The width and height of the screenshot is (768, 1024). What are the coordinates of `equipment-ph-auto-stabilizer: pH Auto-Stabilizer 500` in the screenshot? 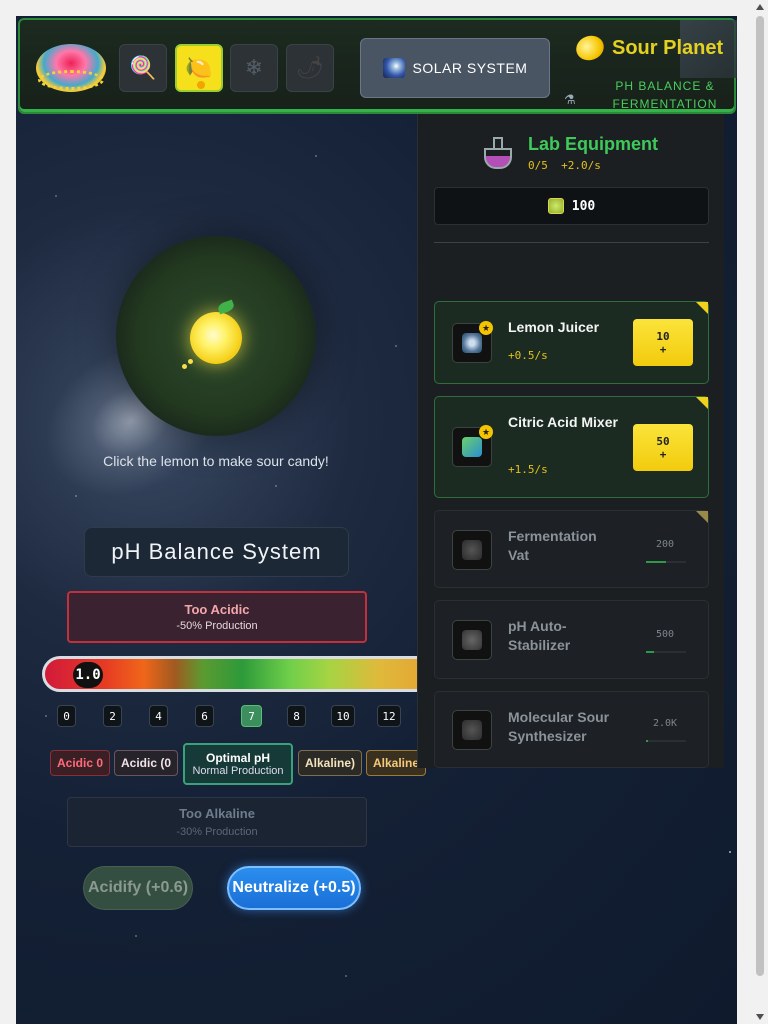 It's located at (571, 639).